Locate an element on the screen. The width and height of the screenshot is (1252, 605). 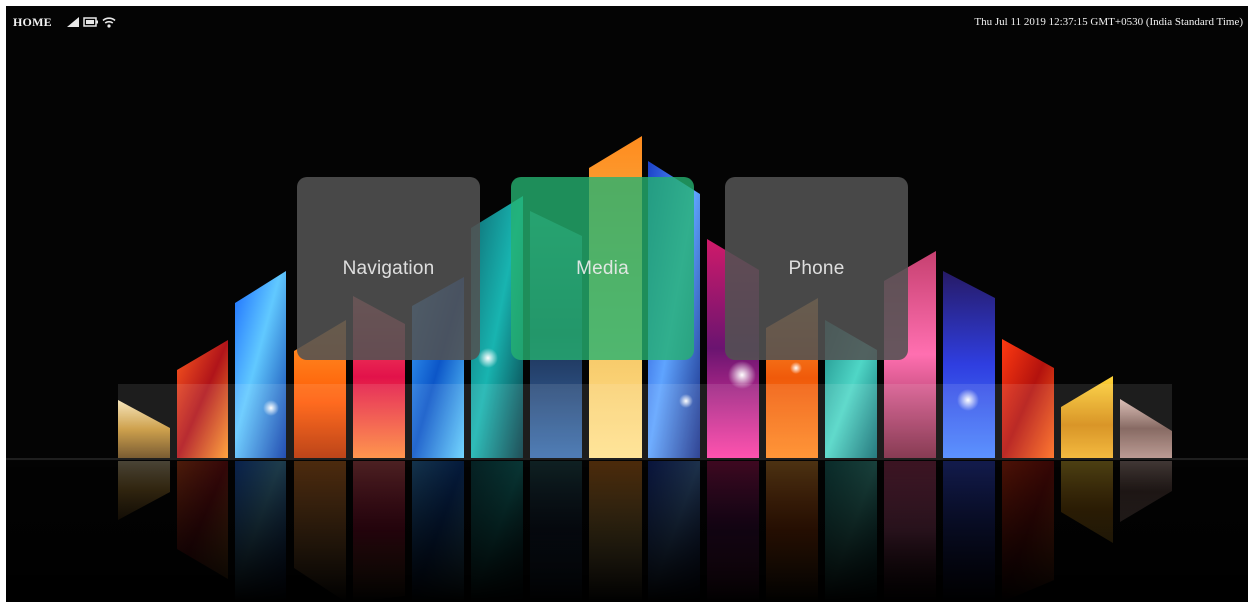
tile-media: Media is located at coordinates (602, 268).